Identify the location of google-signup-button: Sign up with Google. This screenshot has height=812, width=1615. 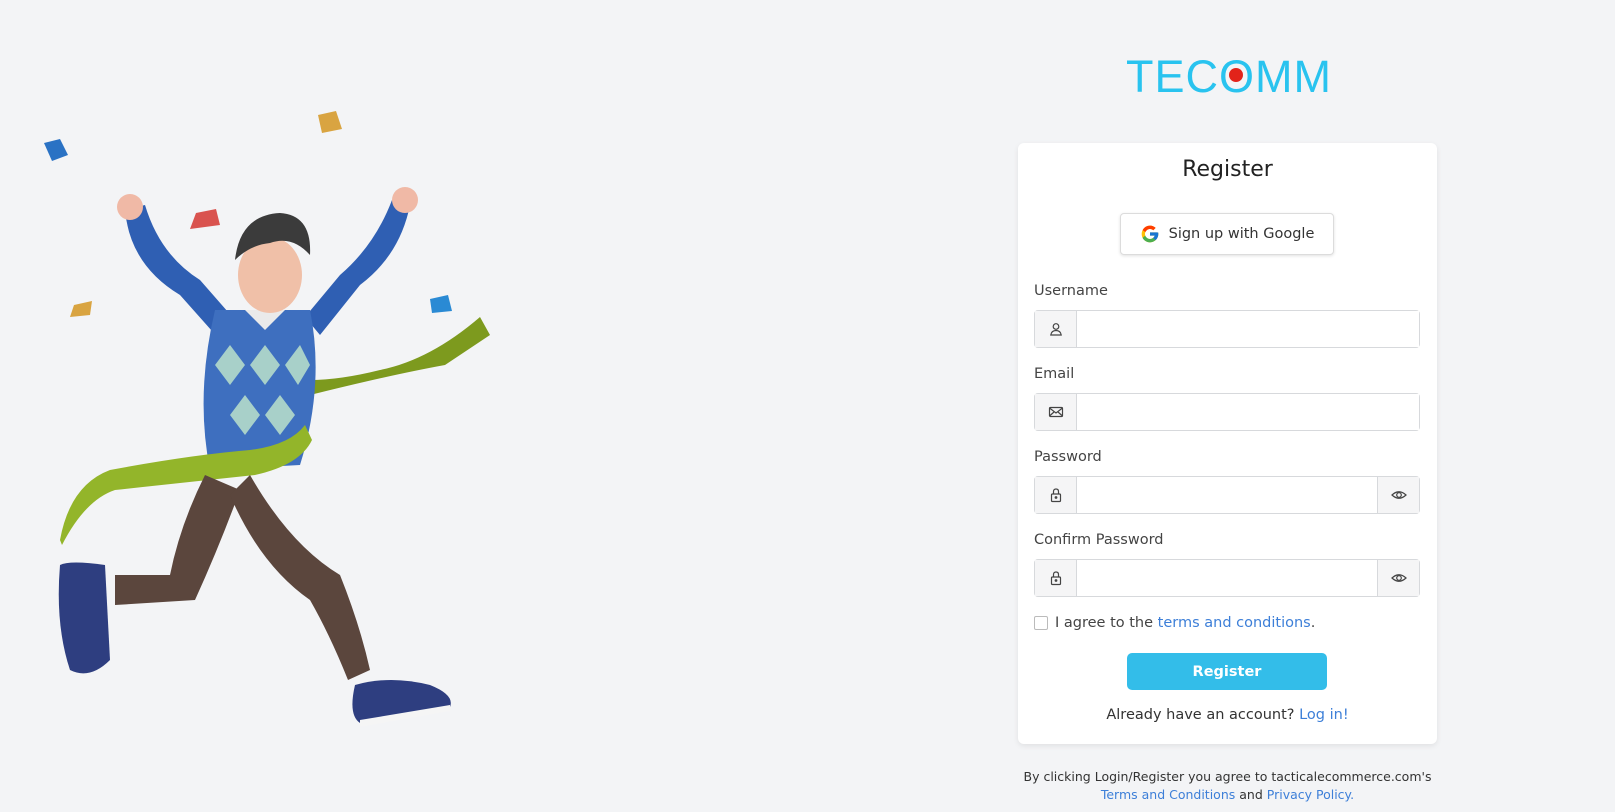
(1227, 234).